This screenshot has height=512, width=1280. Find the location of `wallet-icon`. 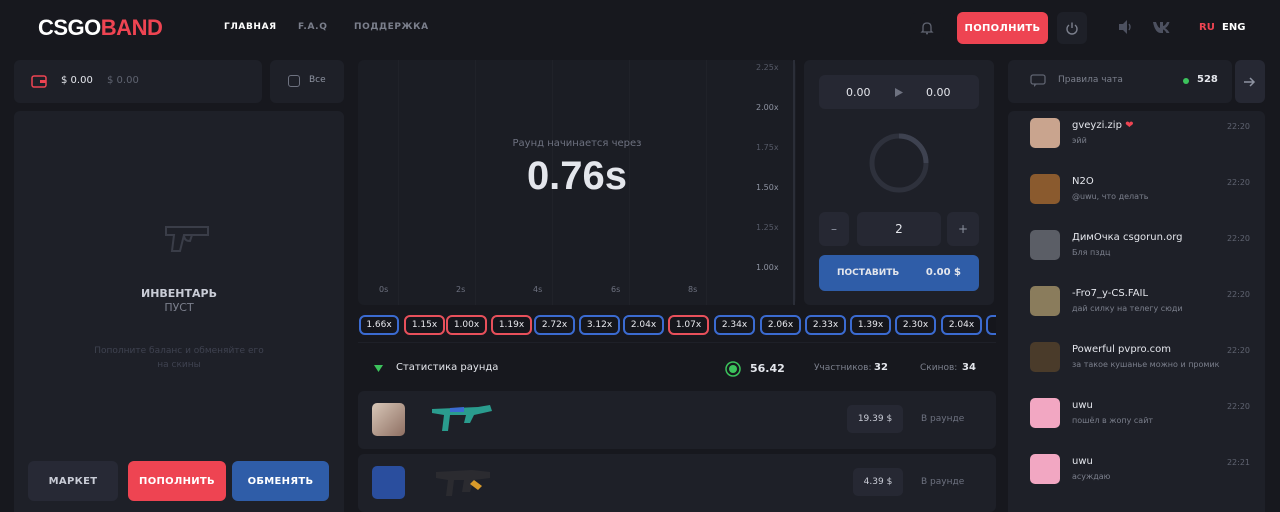

wallet-icon is located at coordinates (39, 81).